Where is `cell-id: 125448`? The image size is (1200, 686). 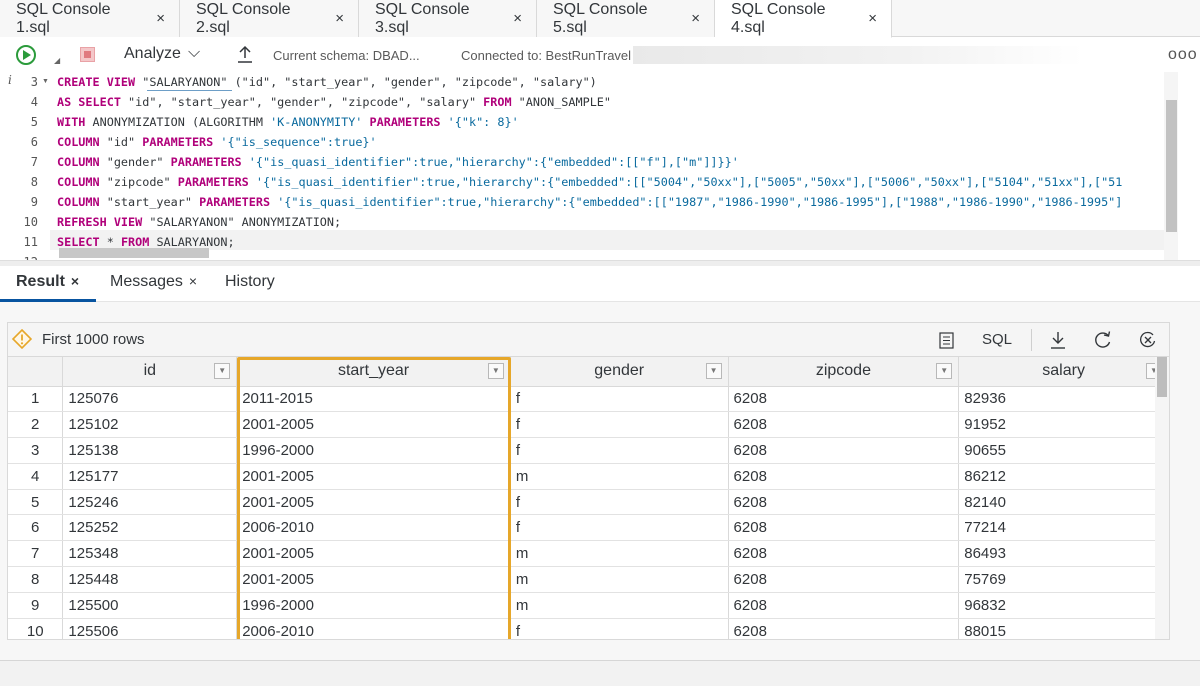 cell-id: 125448 is located at coordinates (150, 579).